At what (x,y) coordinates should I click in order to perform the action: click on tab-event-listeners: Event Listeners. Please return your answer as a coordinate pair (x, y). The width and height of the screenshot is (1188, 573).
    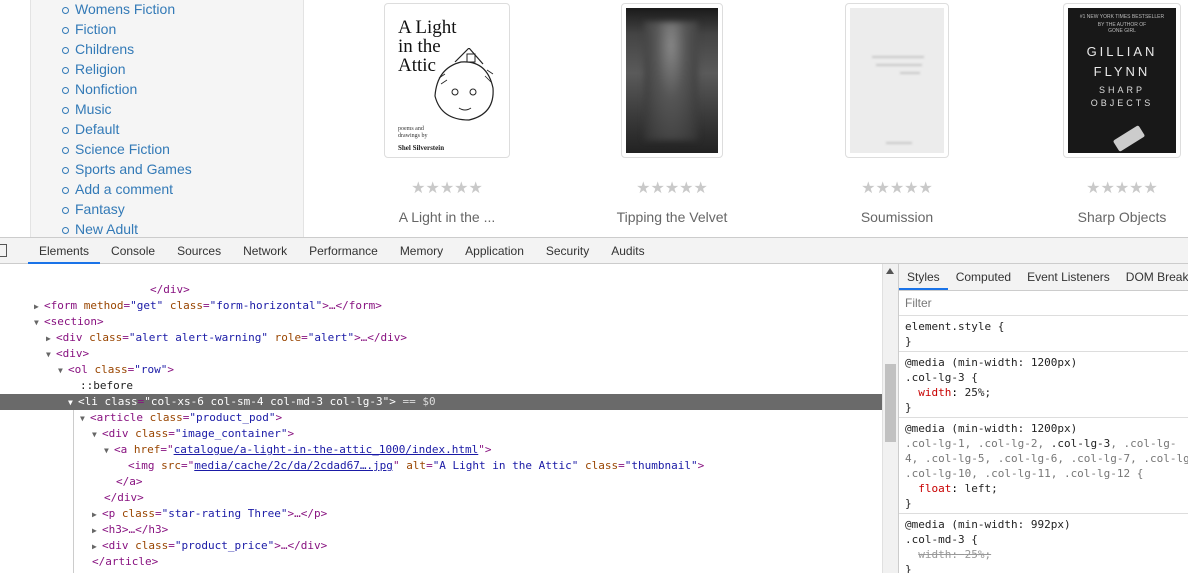
    Looking at the image, I should click on (1068, 277).